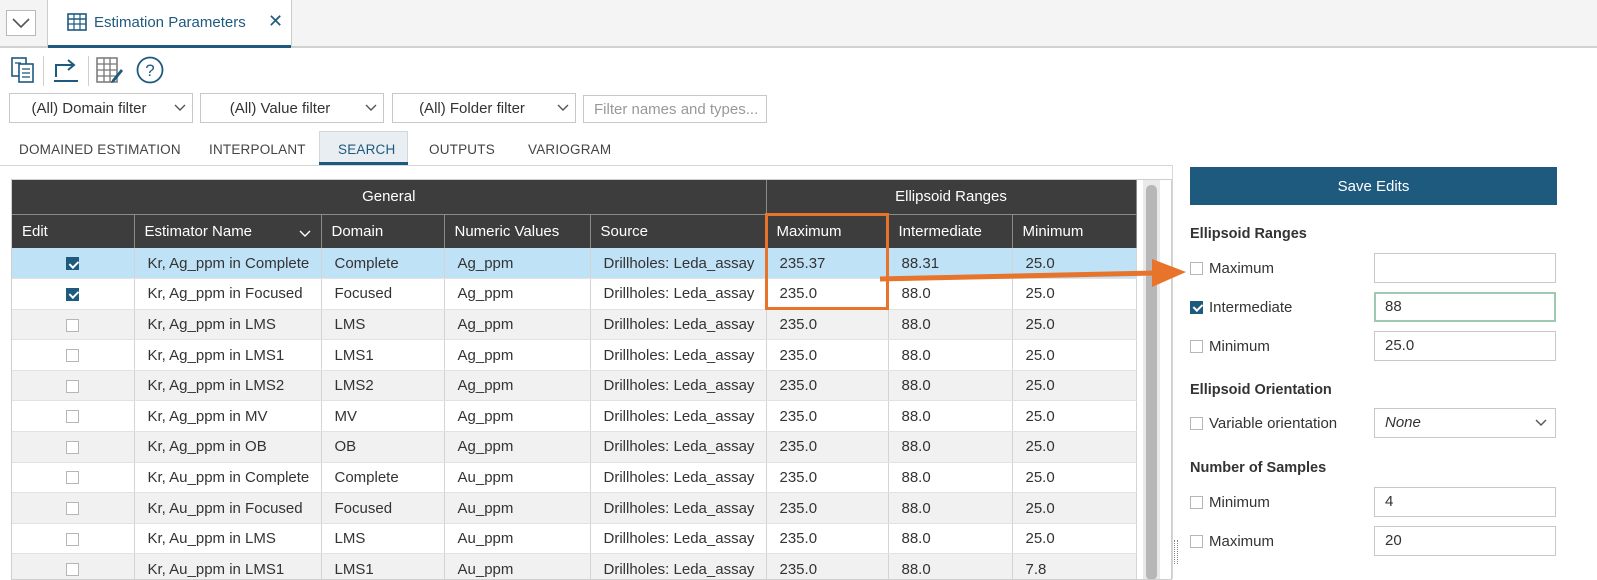  I want to click on panel-splitter, so click(1172, 372).